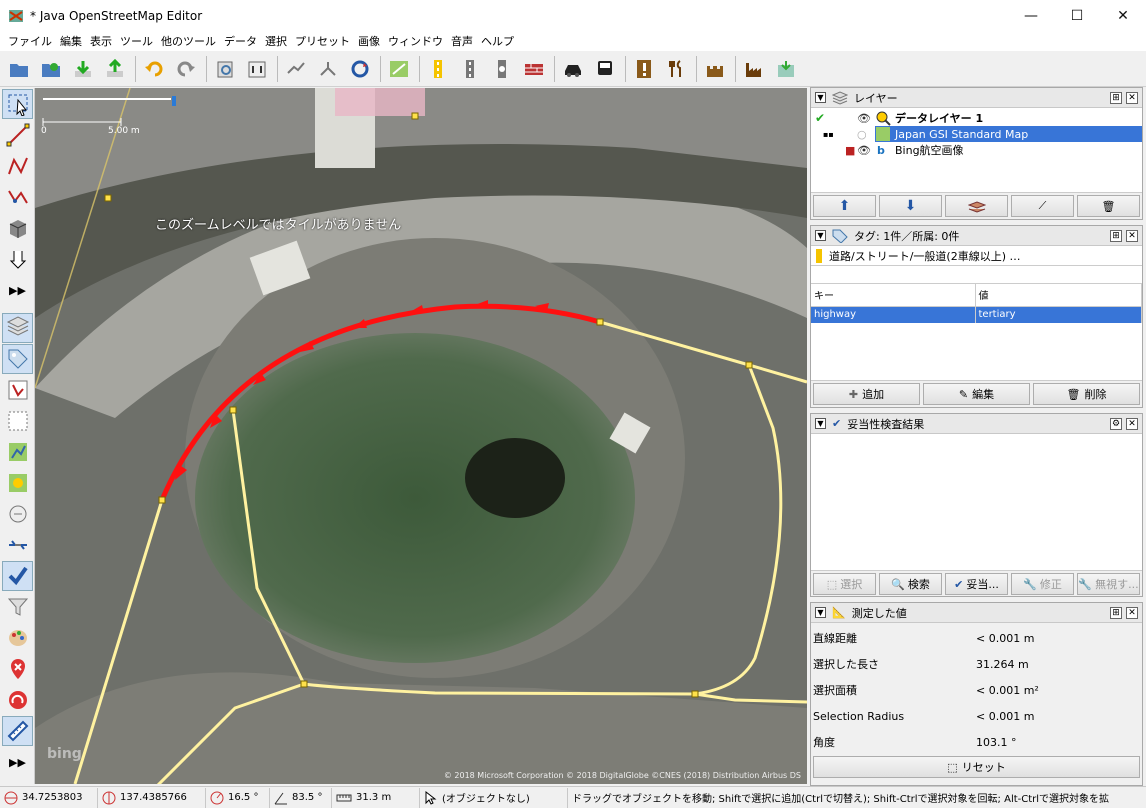 Image resolution: width=1146 pixels, height=808 pixels. I want to click on changeset-toggle-icon, so click(17, 545).